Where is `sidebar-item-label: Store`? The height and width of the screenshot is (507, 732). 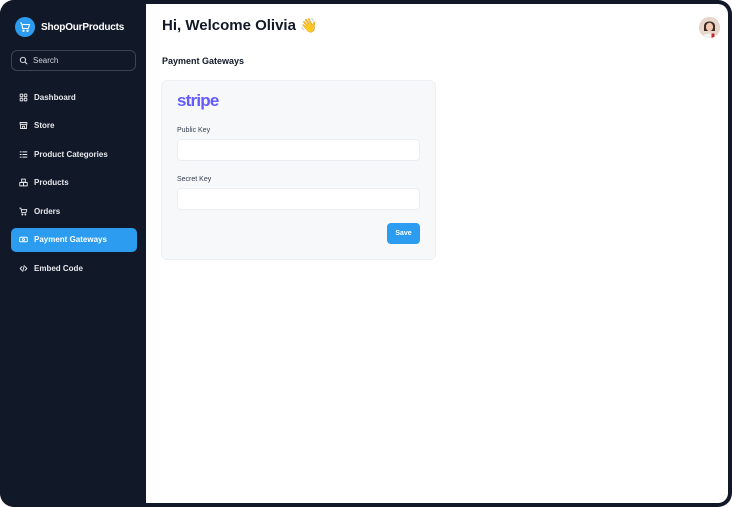
sidebar-item-label: Store is located at coordinates (44, 126).